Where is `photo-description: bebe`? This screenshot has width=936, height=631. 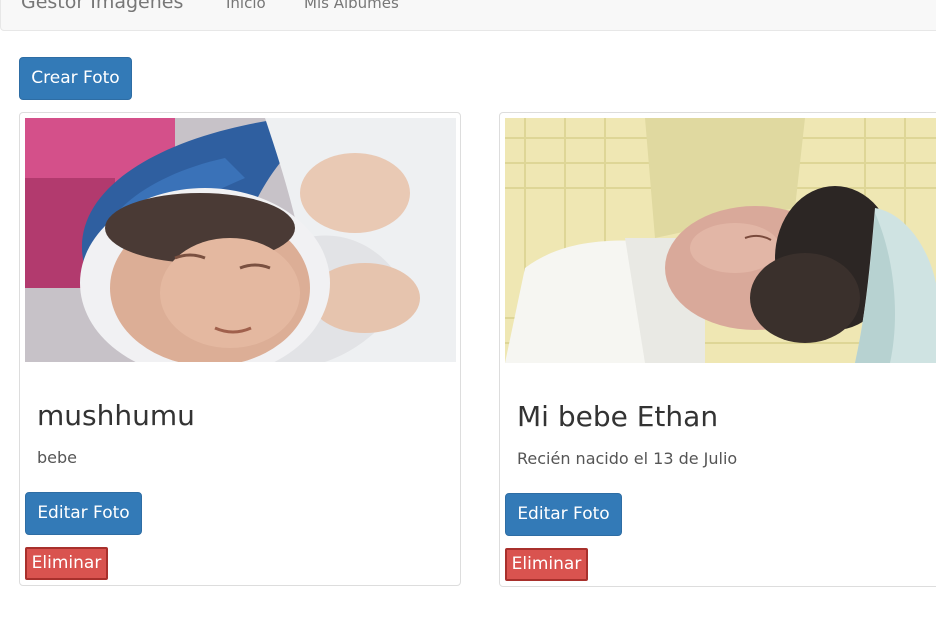 photo-description: bebe is located at coordinates (57, 457).